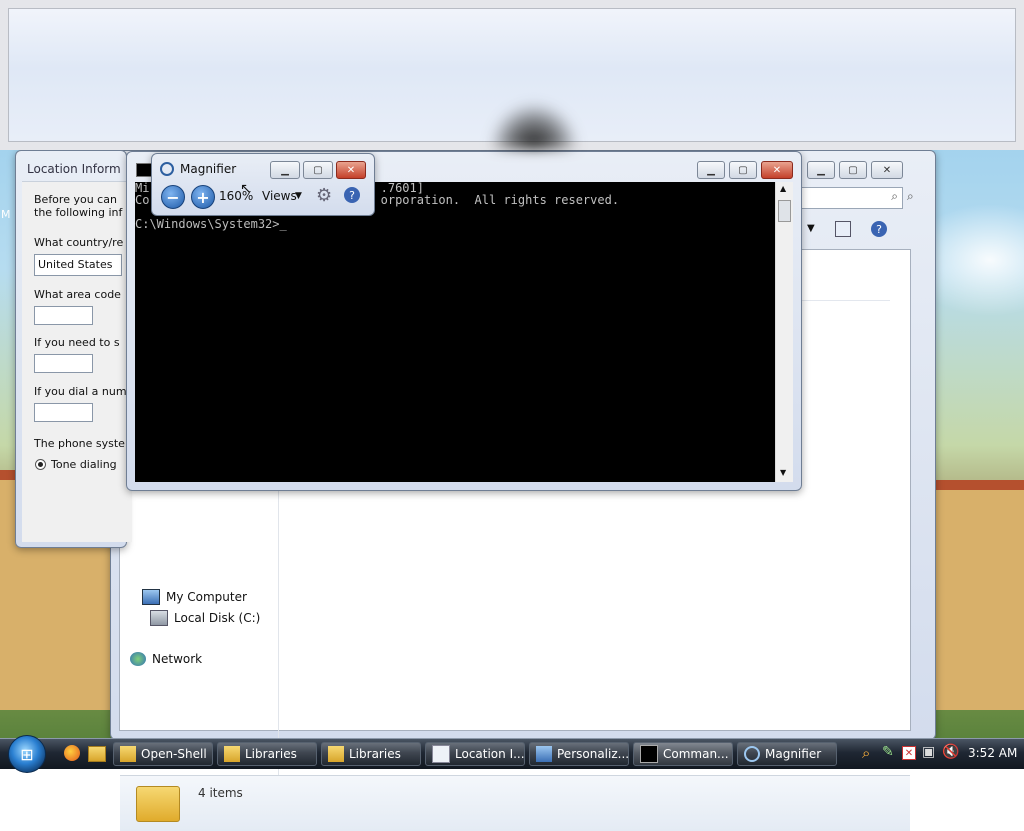 The width and height of the screenshot is (1024, 831). I want to click on gear-icon: ⚙, so click(324, 195).